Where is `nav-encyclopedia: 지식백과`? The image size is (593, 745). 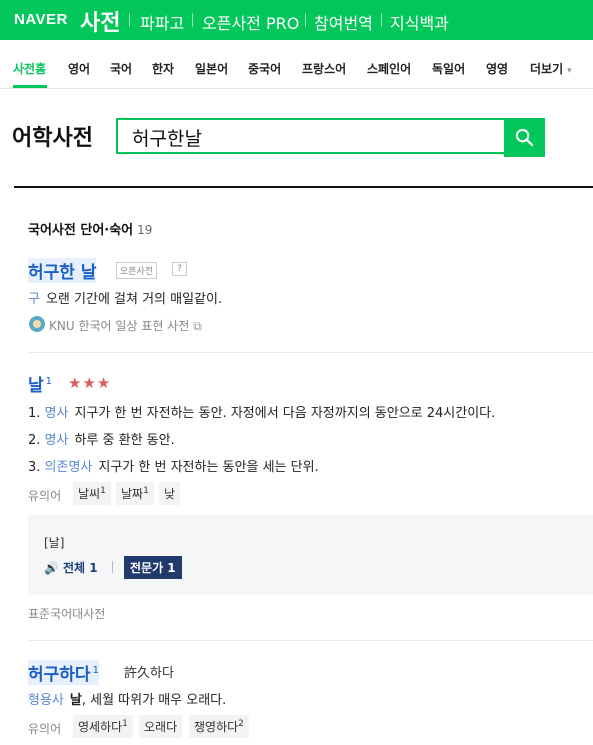
nav-encyclopedia: 지식백과 is located at coordinates (419, 22).